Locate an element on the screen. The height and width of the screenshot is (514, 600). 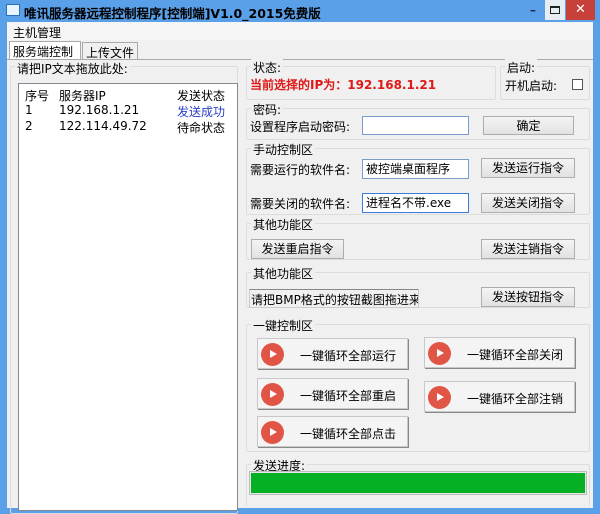
password-field-label: 设置程序启动密码: is located at coordinates (300, 127).